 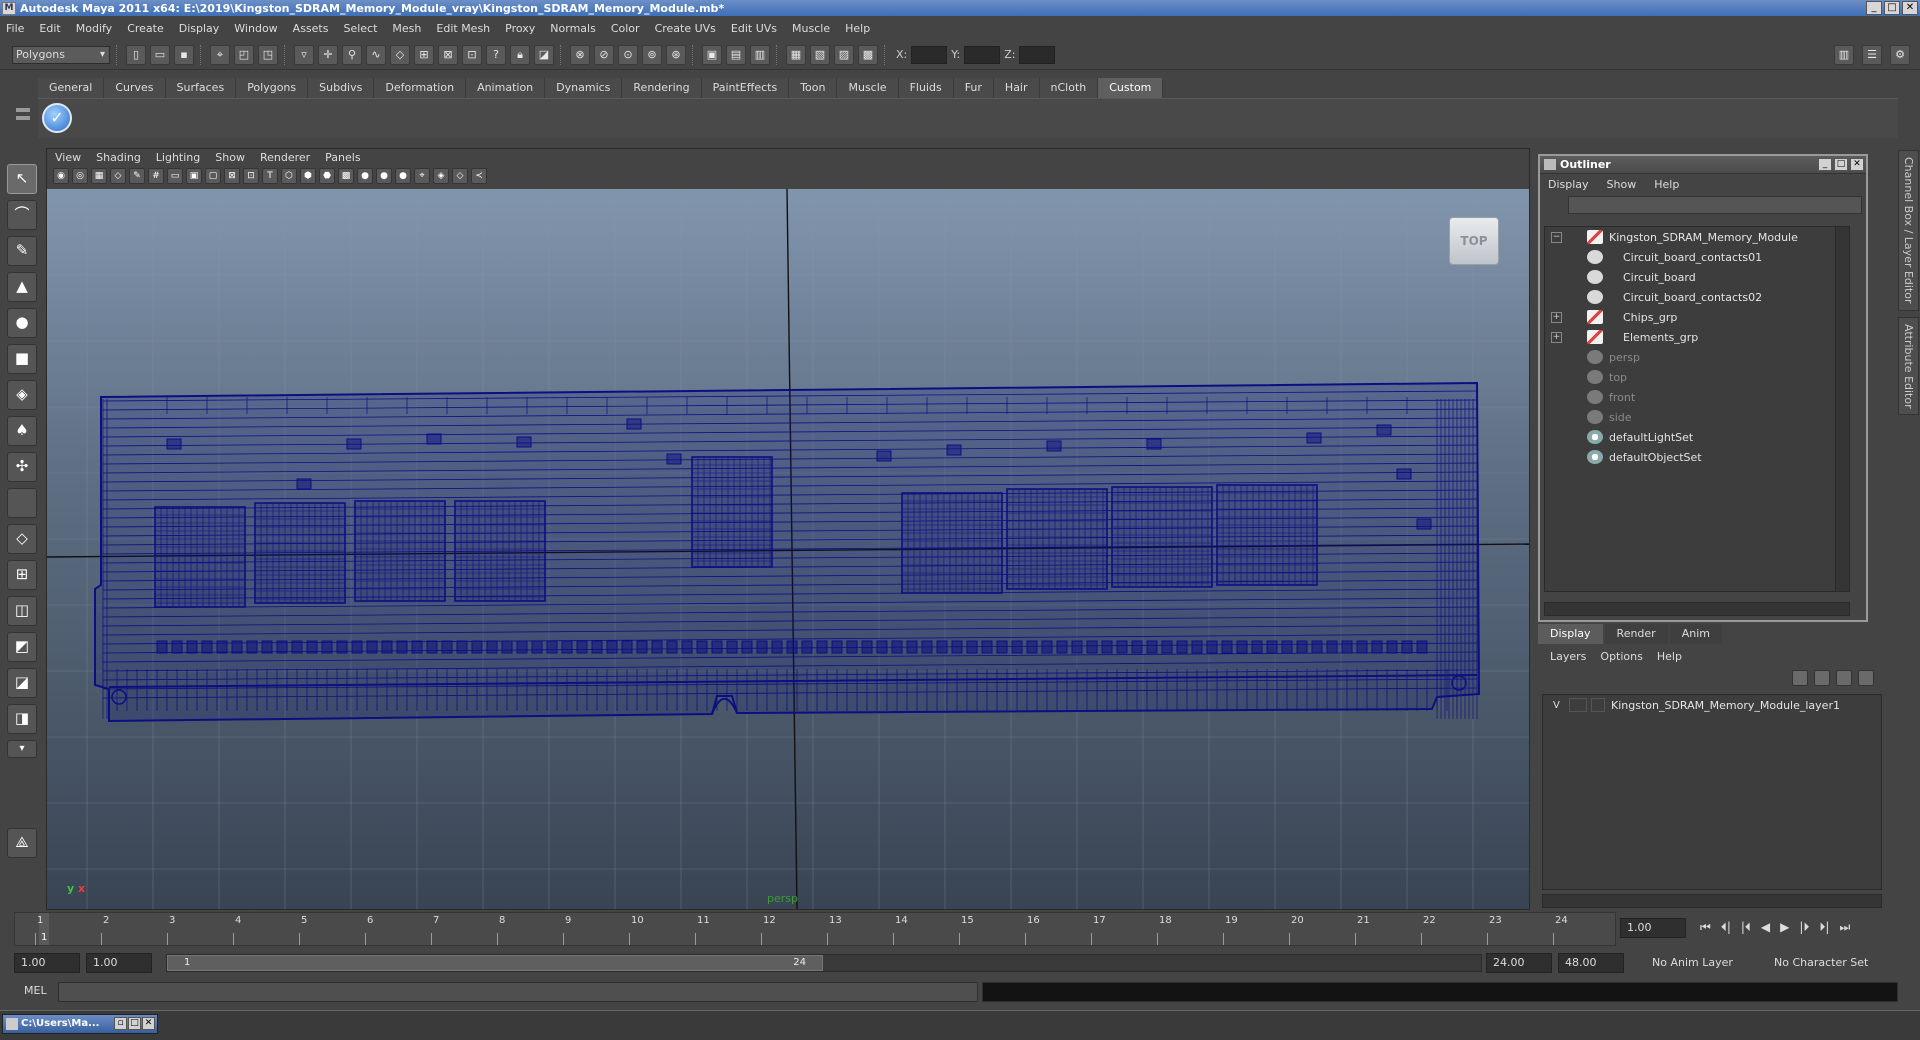 What do you see at coordinates (1621, 656) in the screenshot?
I see `layer-menu-options: Options` at bounding box center [1621, 656].